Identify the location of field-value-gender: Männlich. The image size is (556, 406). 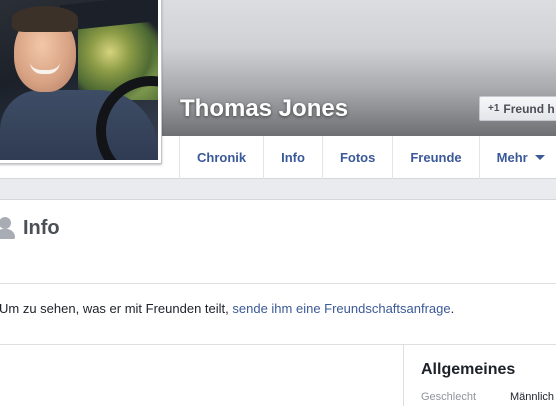
(532, 397).